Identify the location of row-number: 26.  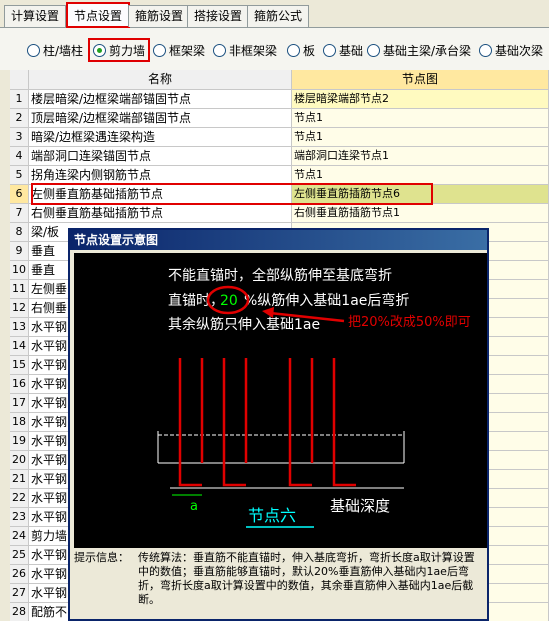
(19, 574).